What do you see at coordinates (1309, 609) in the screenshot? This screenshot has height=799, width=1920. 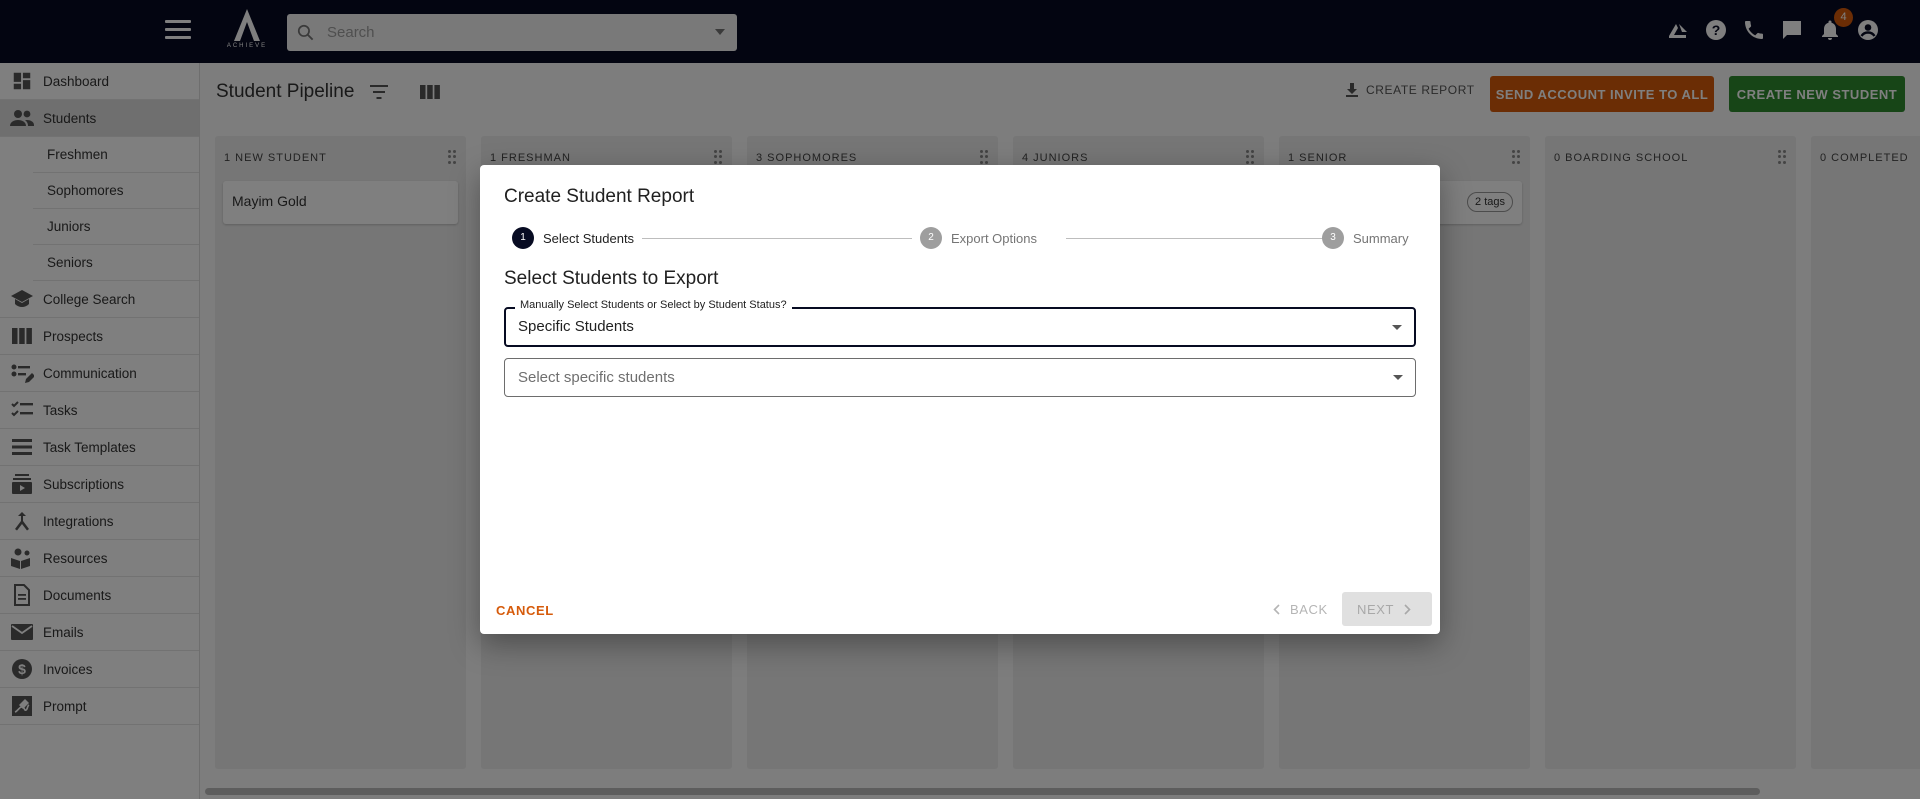 I see `back-label: BACK` at bounding box center [1309, 609].